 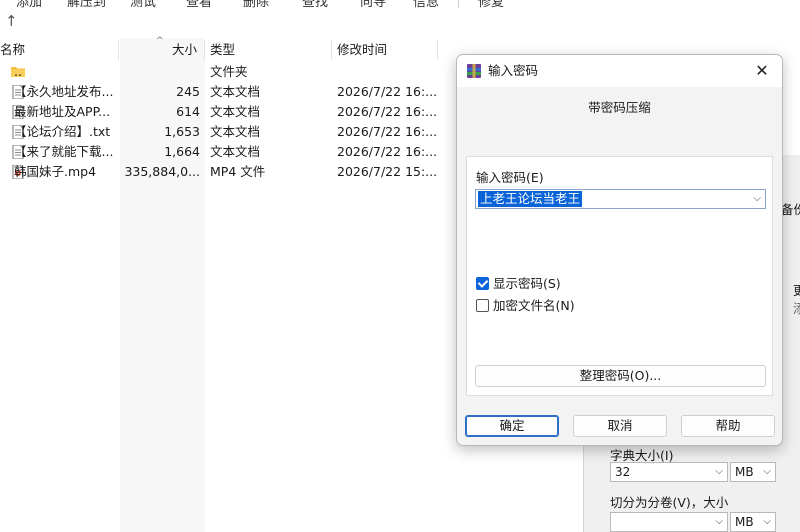 What do you see at coordinates (482, 305) in the screenshot?
I see `checkbox-unchecked-icon` at bounding box center [482, 305].